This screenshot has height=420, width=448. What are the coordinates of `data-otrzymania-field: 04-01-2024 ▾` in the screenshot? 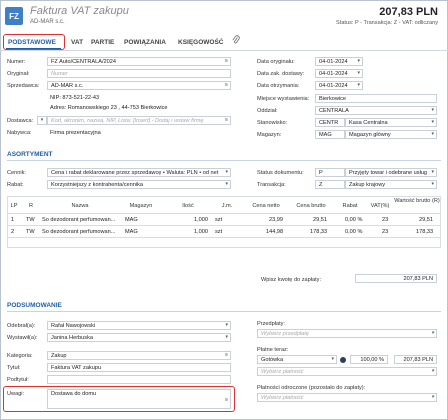 It's located at (339, 85).